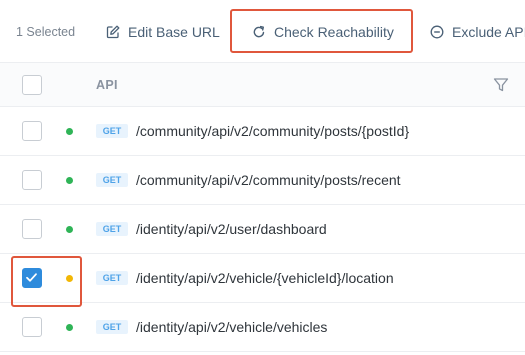 The width and height of the screenshot is (525, 355). I want to click on table-row: GET/identity/api/v2/user/dashboard, so click(262, 229).